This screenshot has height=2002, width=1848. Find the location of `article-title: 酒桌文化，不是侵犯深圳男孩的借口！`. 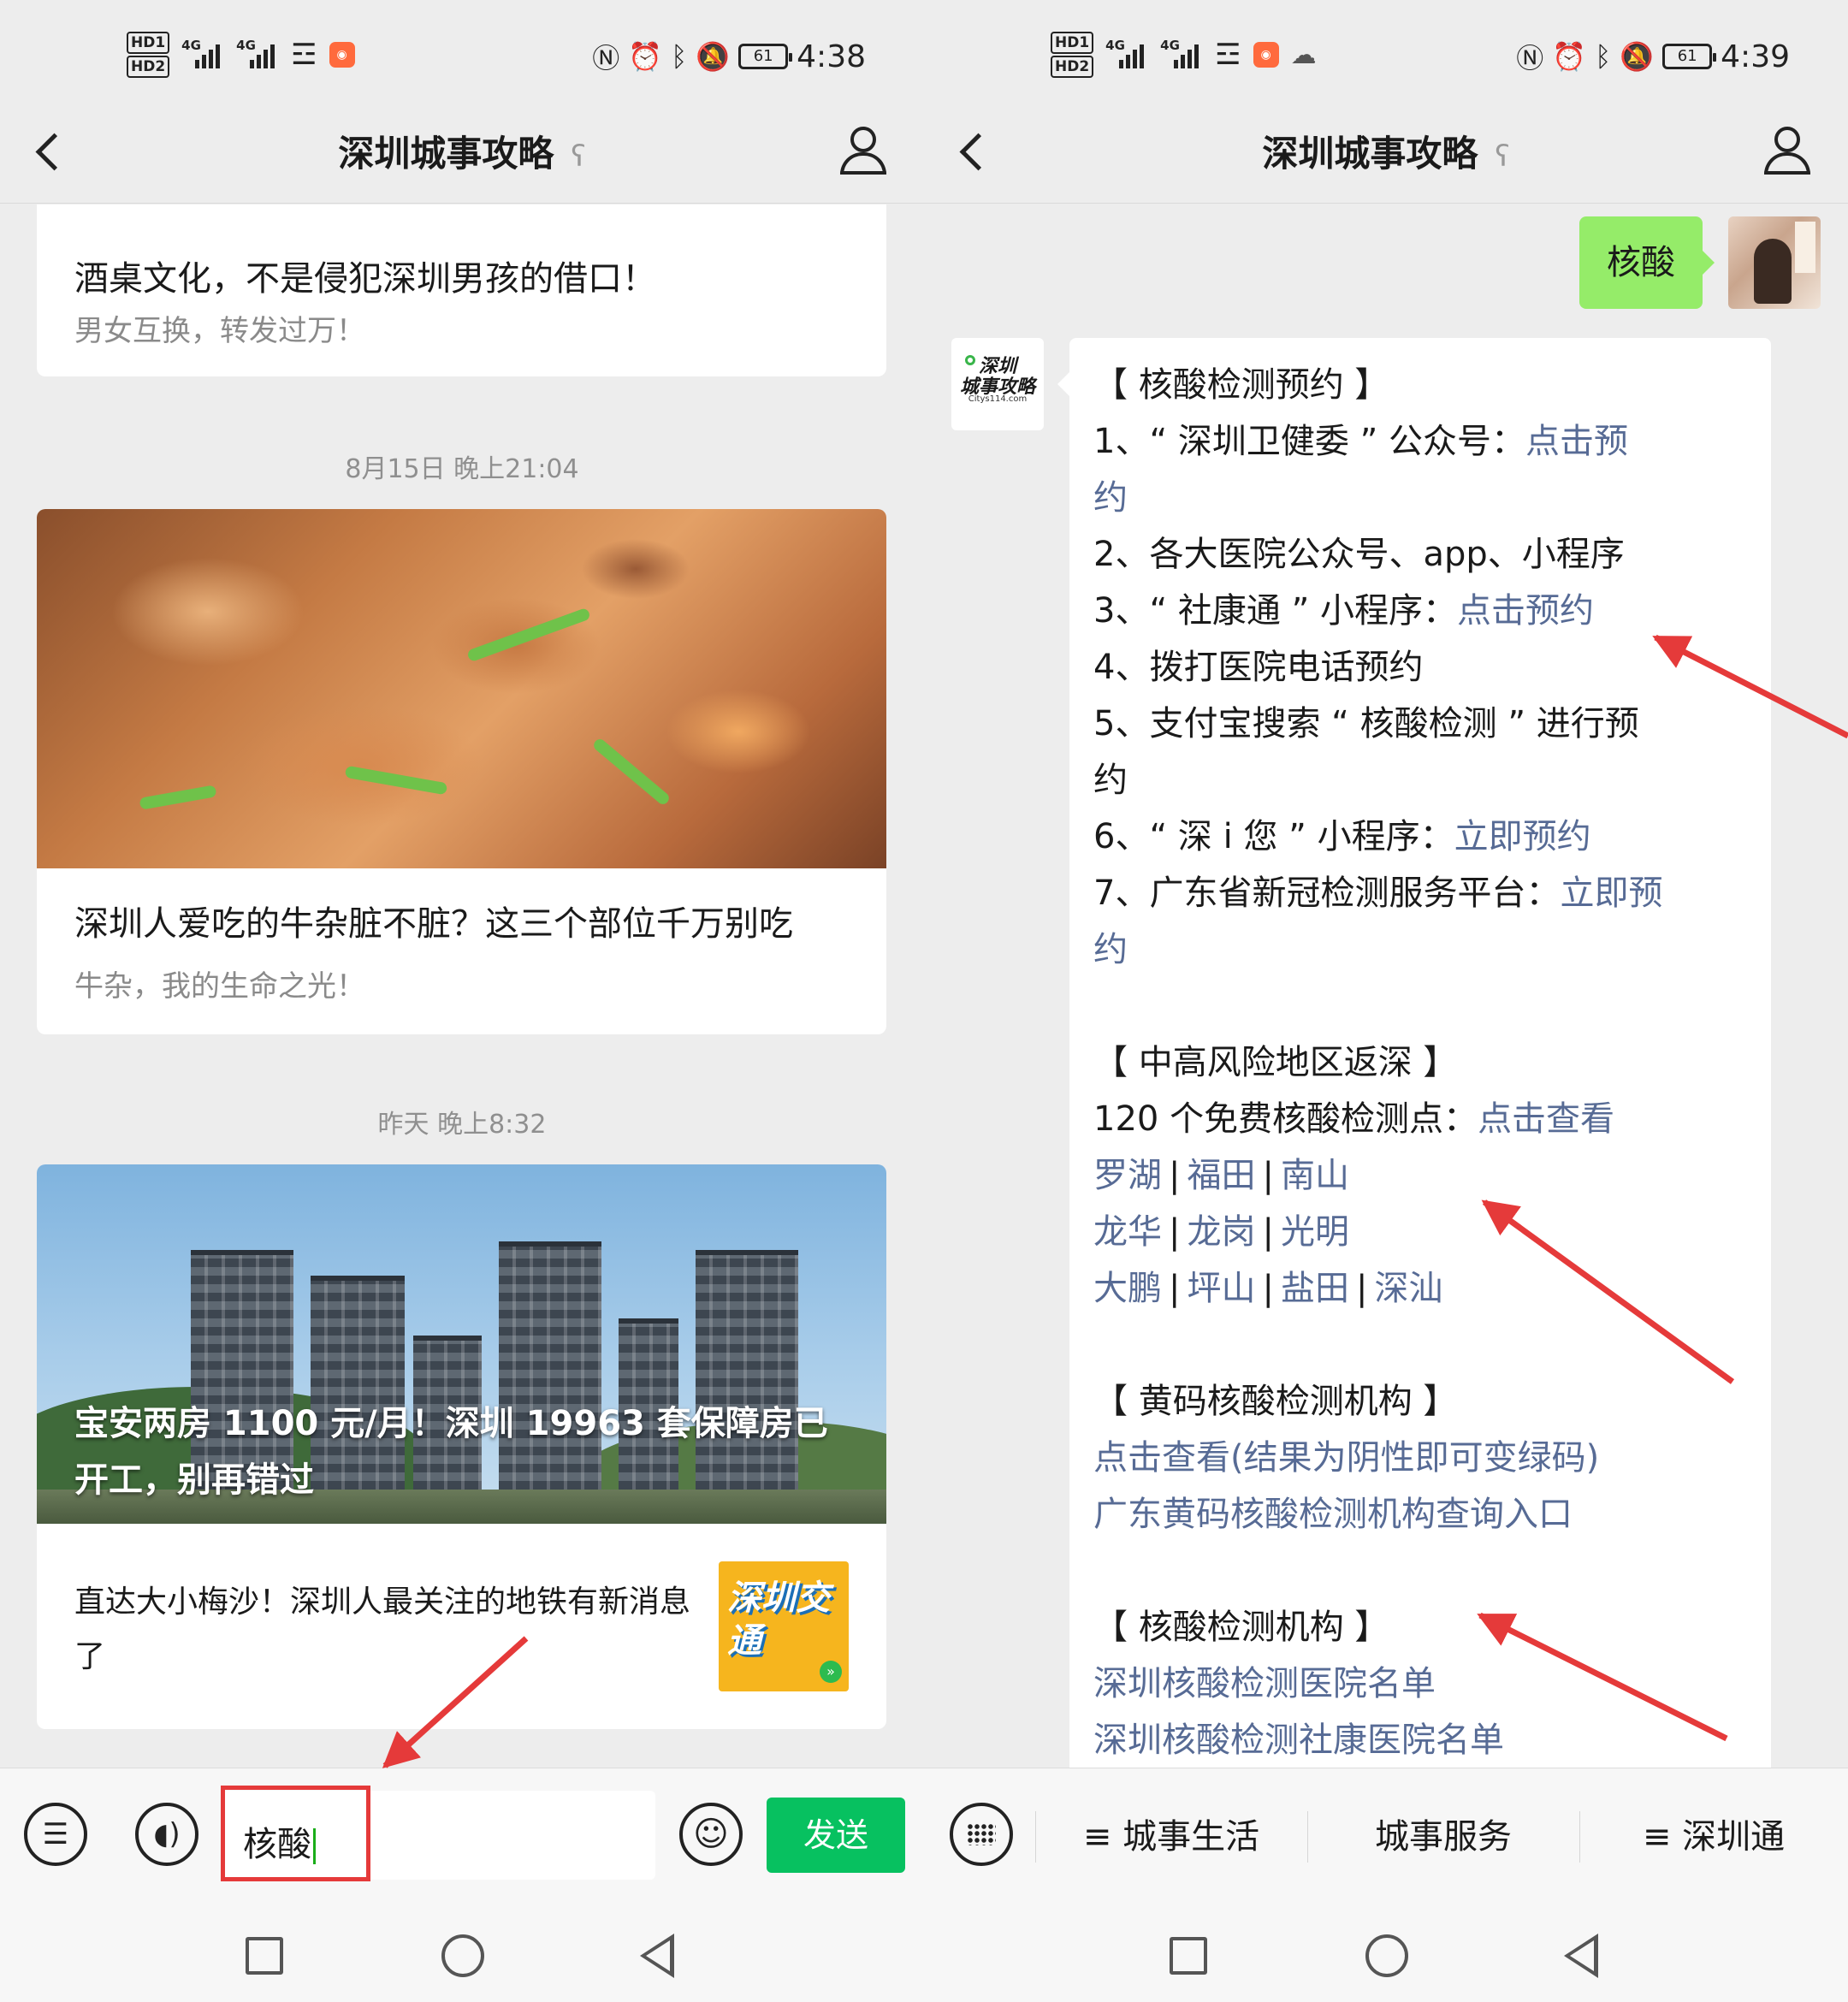

article-title: 酒桌文化，不是侵犯深圳男孩的借口！ is located at coordinates (365, 279).